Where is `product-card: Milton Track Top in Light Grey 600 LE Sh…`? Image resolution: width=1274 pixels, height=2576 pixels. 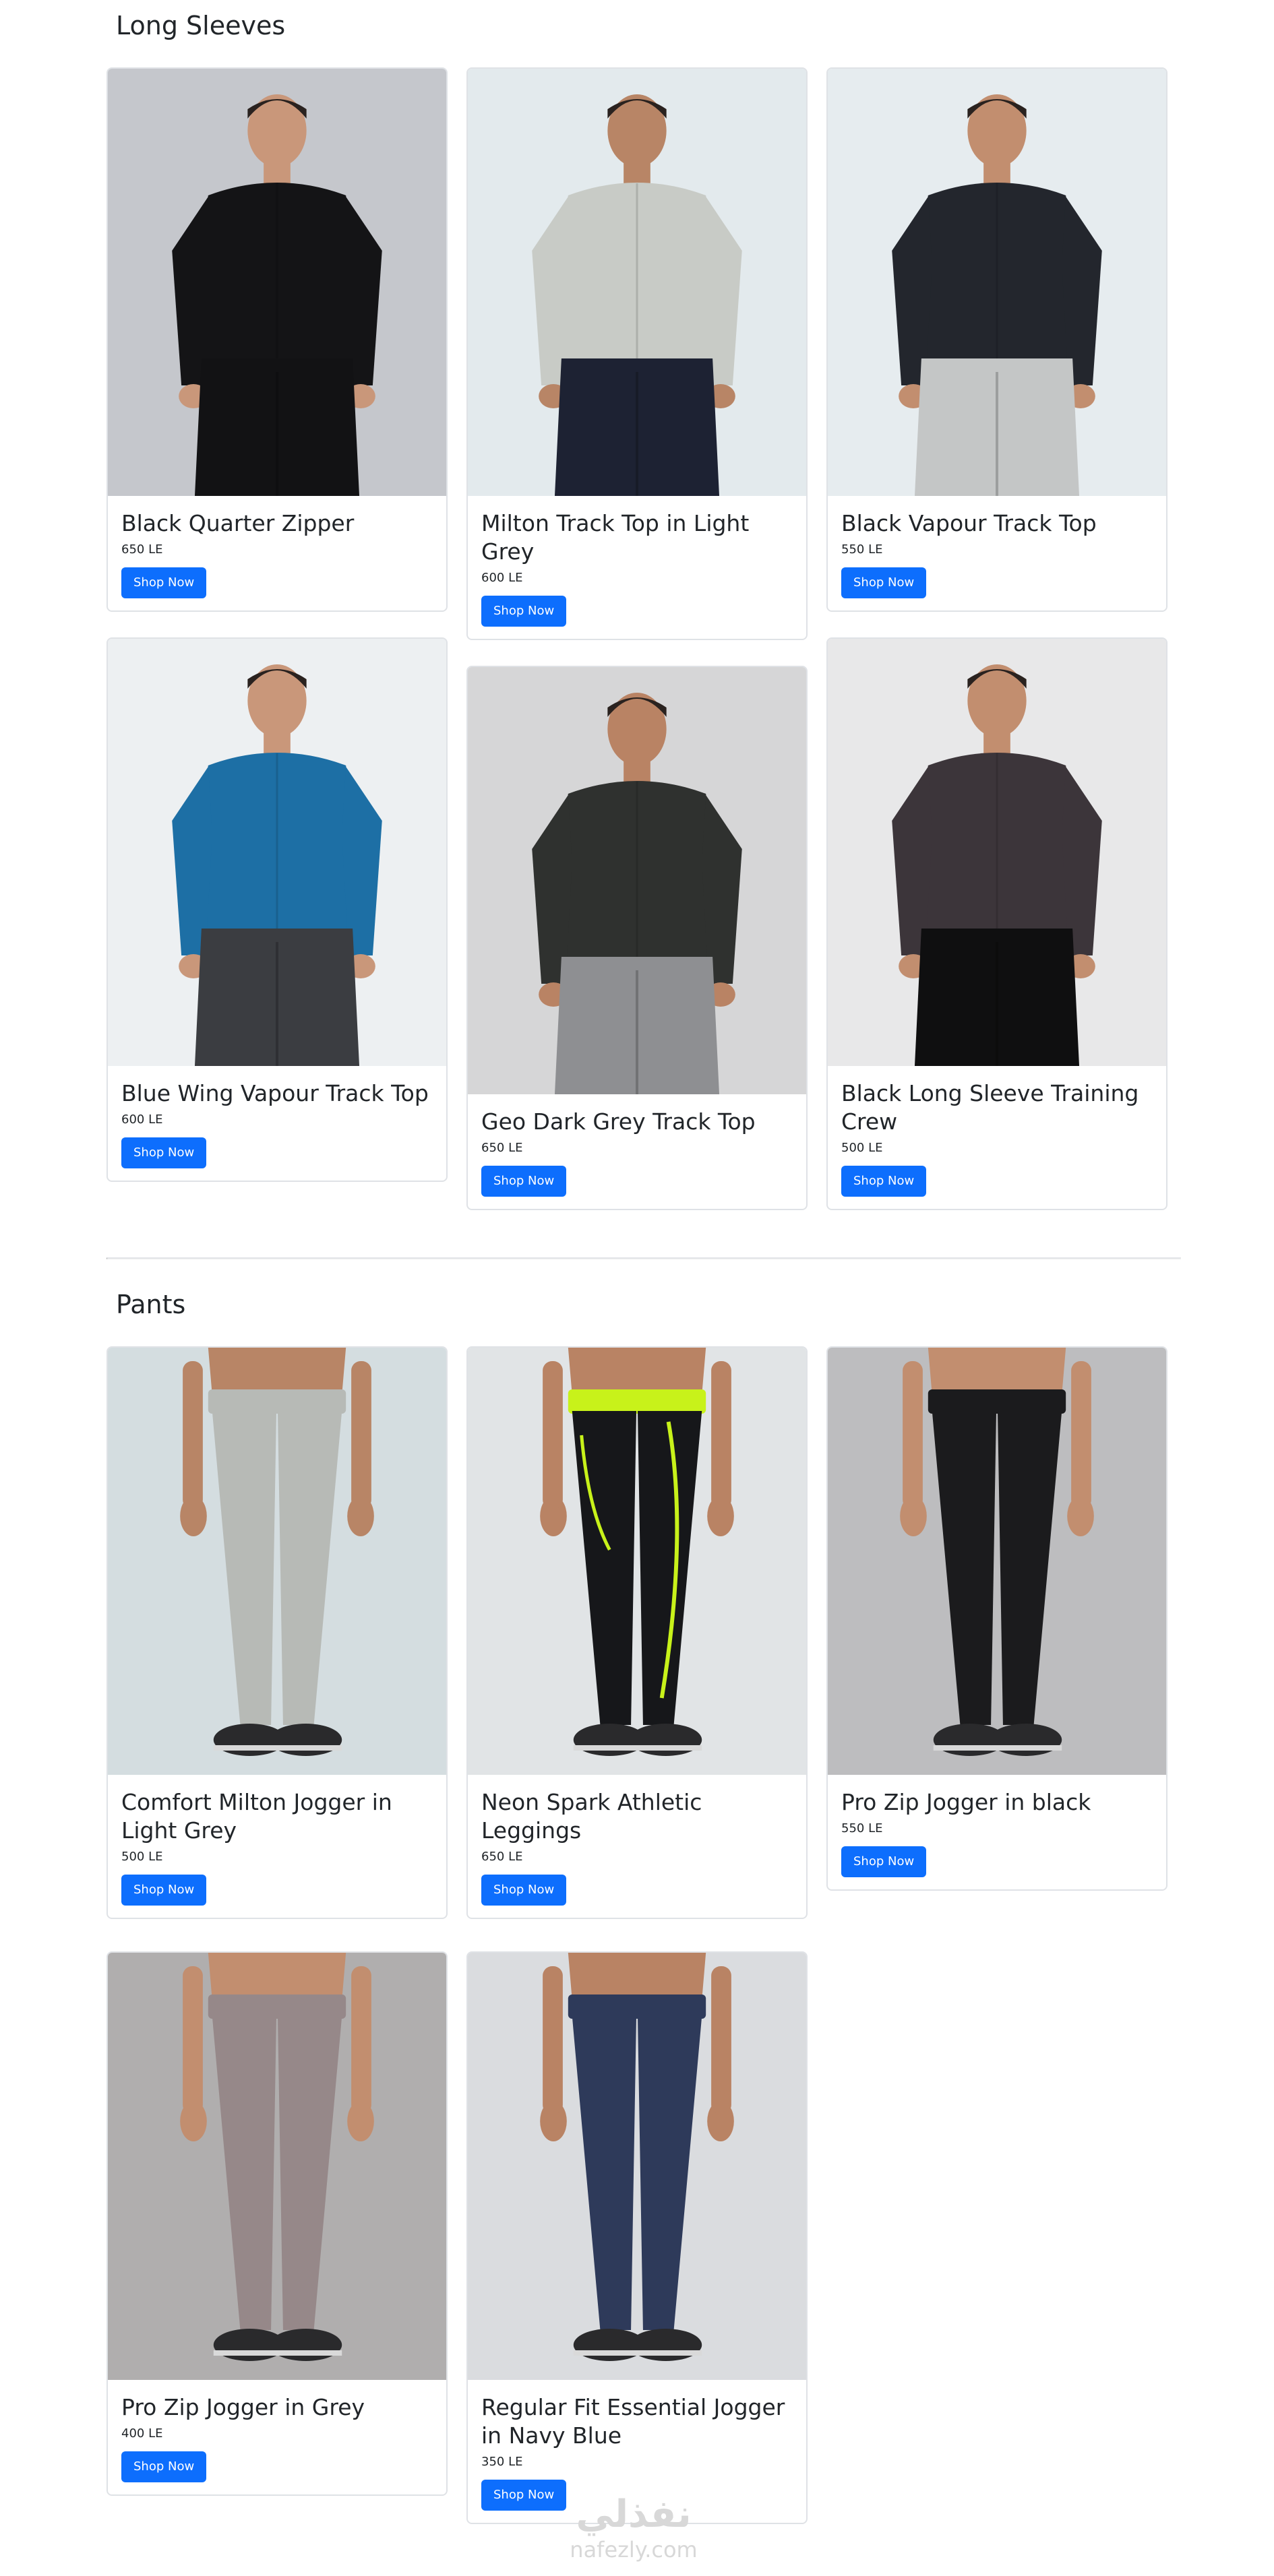
product-card: Milton Track Top in Light Grey 600 LE Sh… is located at coordinates (637, 353).